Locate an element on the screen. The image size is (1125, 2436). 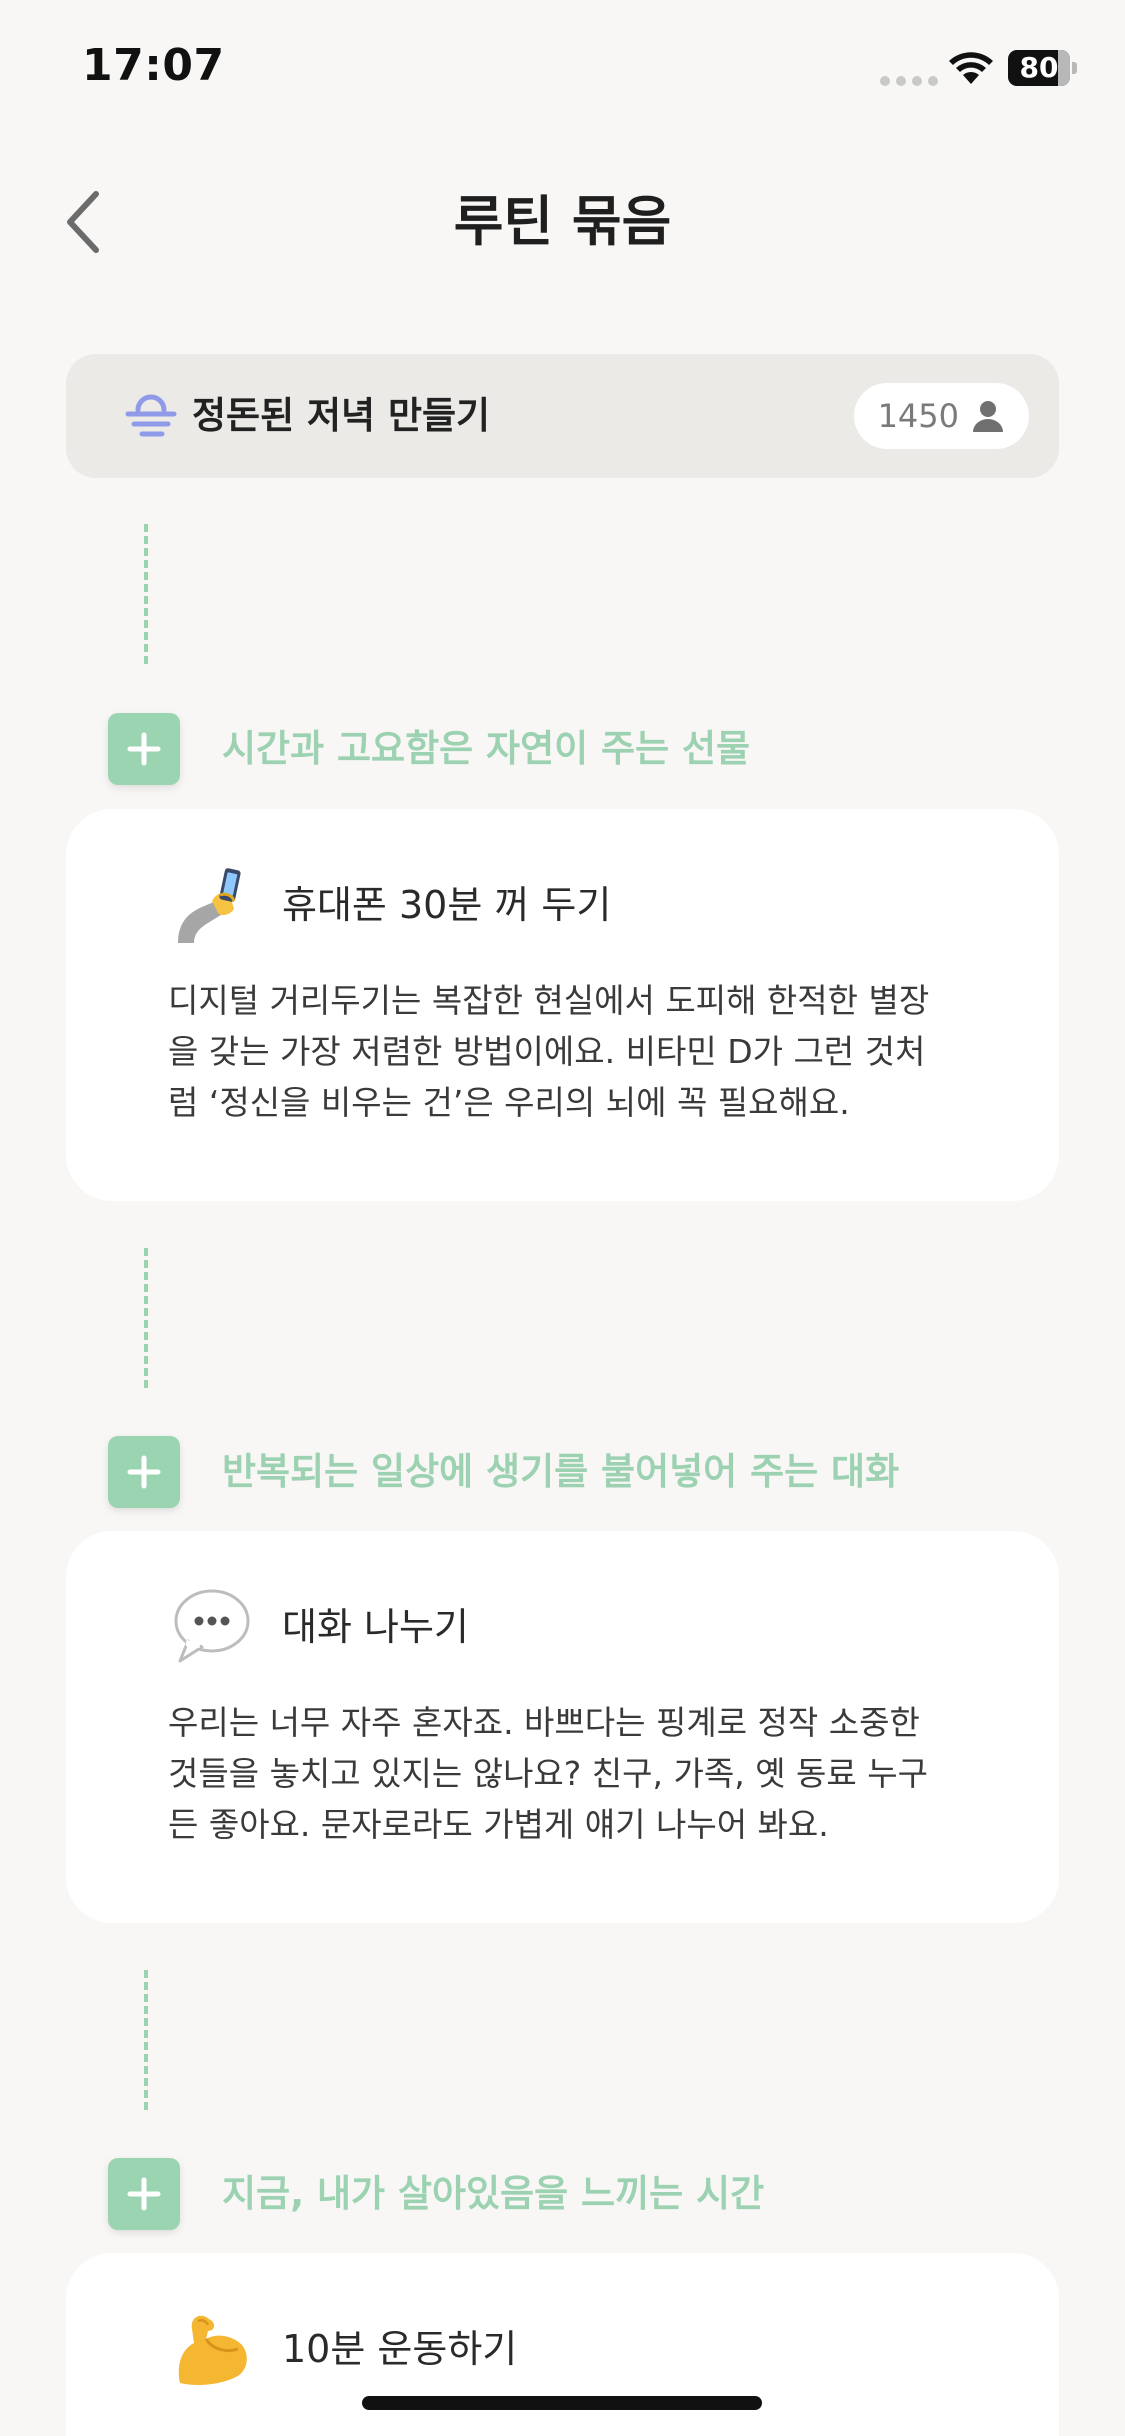
status-bar: 17:07 80 is located at coordinates (562, 70).